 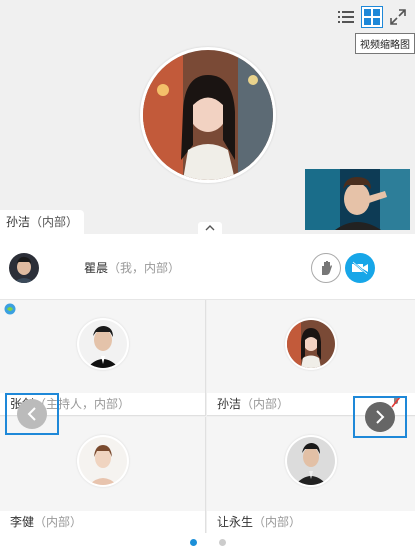 I want to click on active-speaker-avatar, so click(x=208, y=115).